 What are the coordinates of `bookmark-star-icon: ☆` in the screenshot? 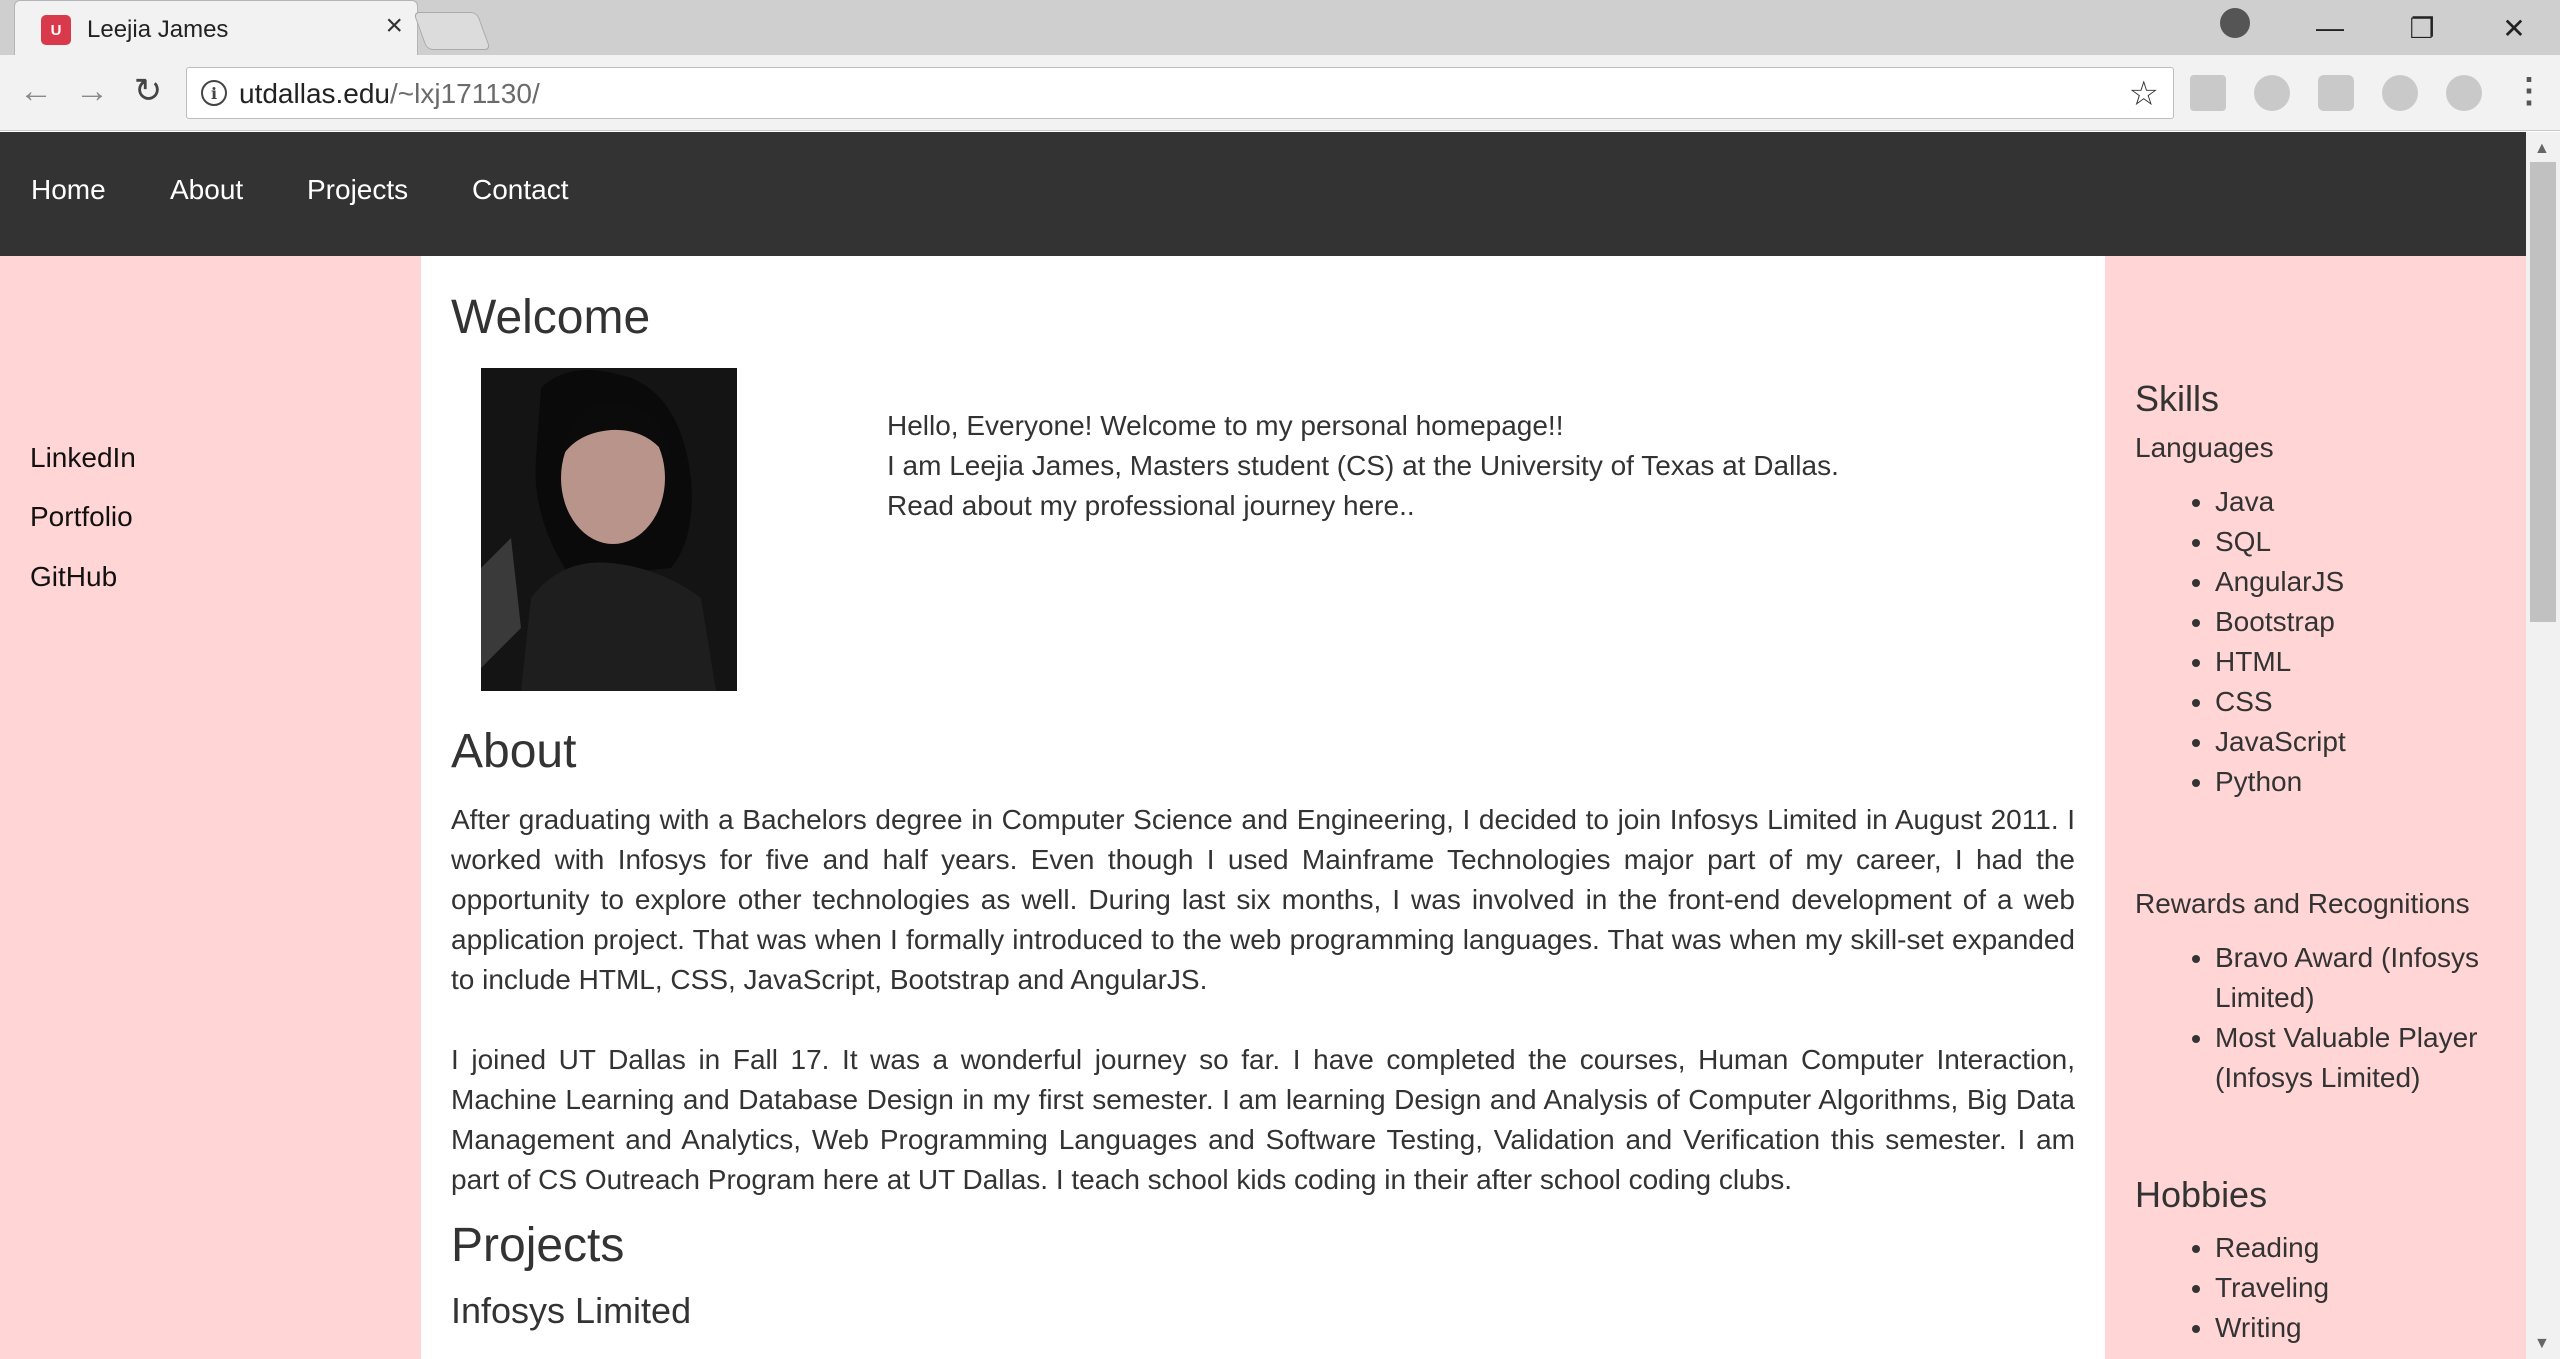 It's located at (2144, 94).